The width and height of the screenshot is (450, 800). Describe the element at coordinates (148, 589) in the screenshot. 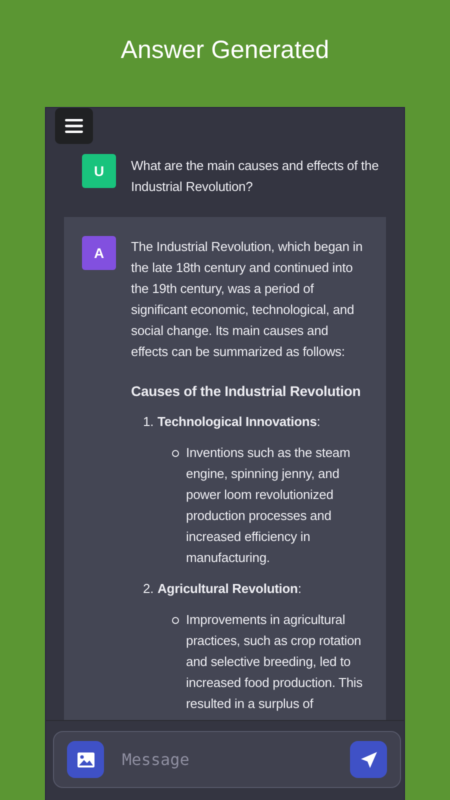

I see `list-number: 2.` at that location.